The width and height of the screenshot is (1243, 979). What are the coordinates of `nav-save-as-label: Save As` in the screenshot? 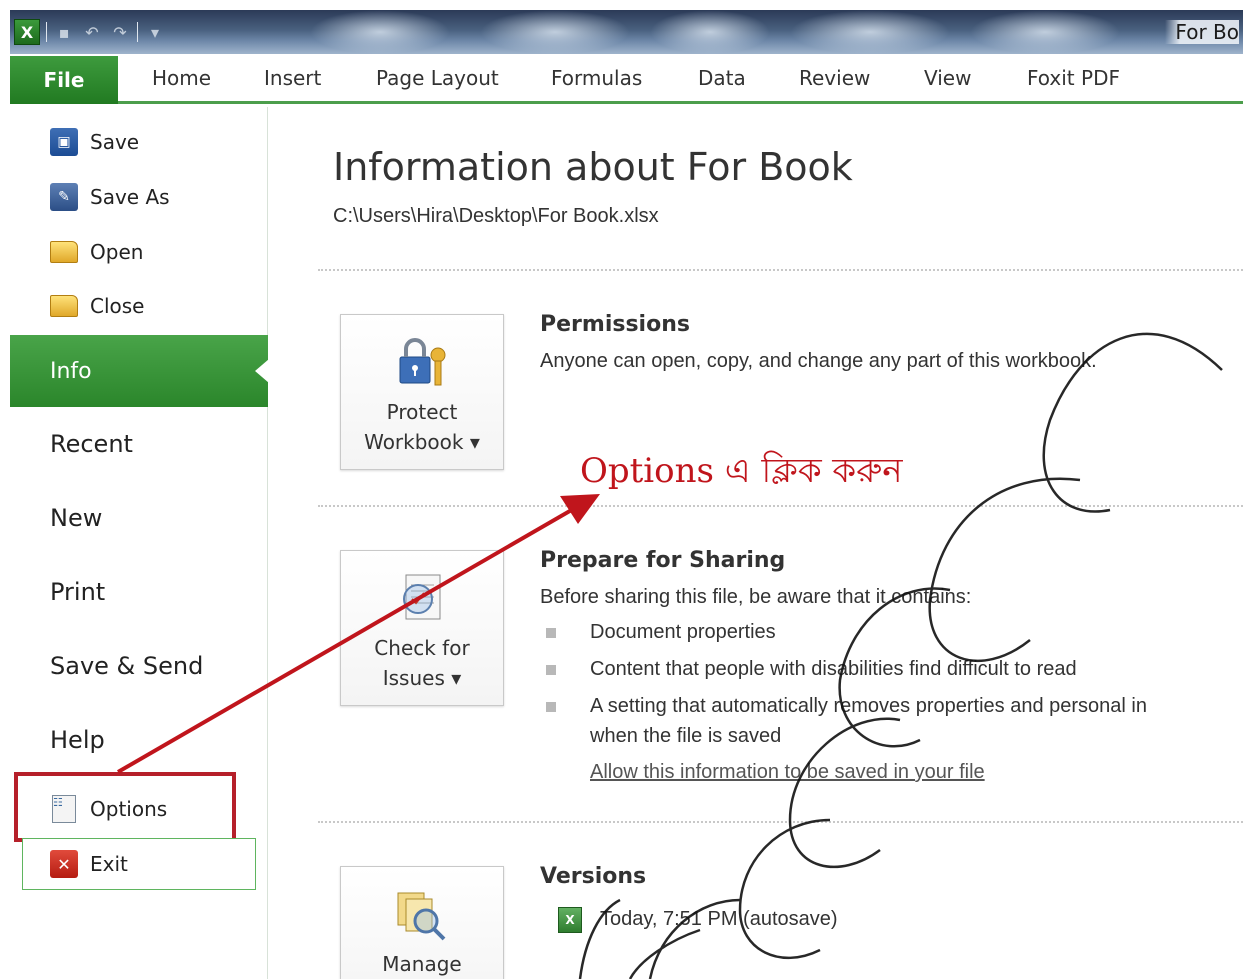 It's located at (130, 197).